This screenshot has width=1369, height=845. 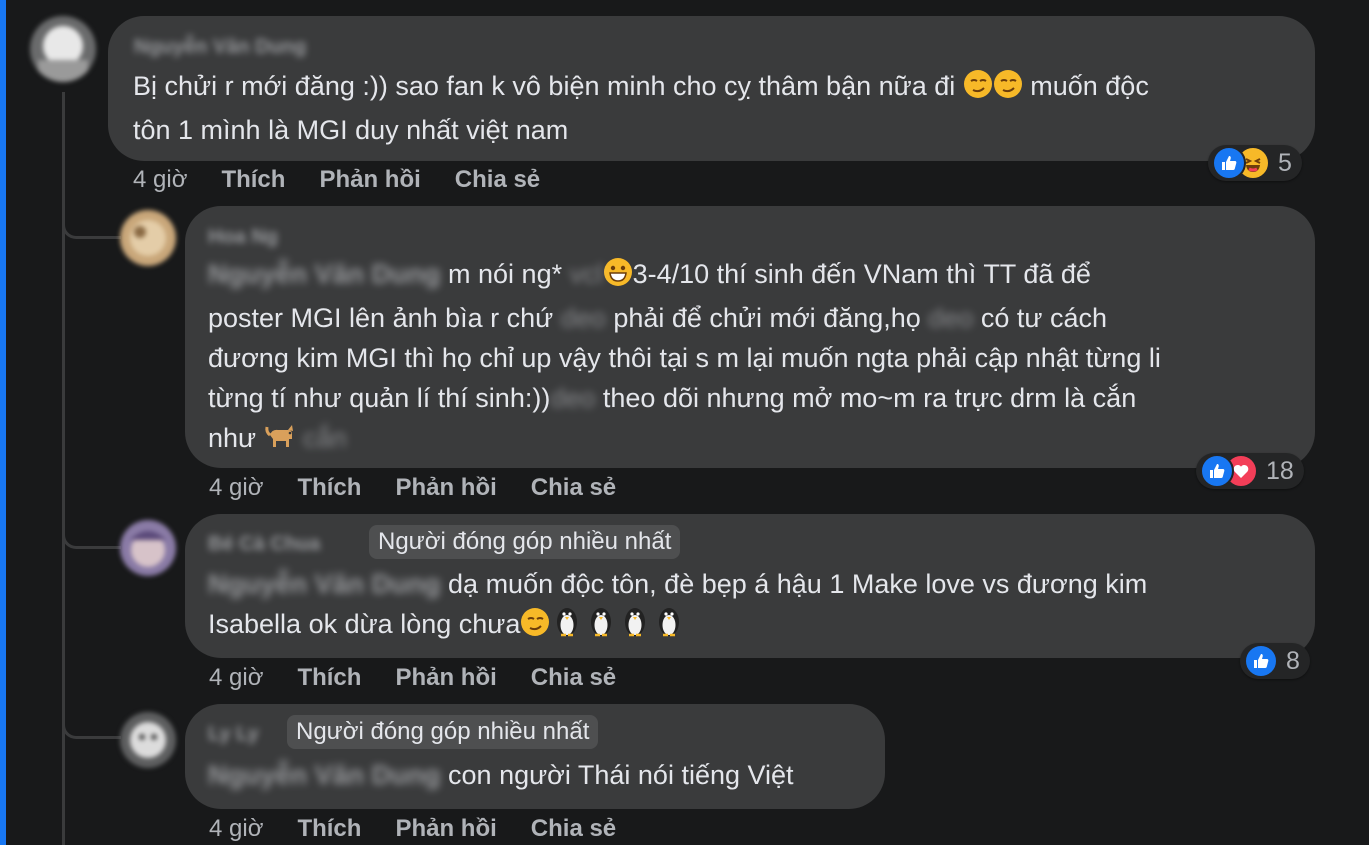 What do you see at coordinates (220, 47) in the screenshot?
I see `commenter-name: Nguyễn Văn Dung` at bounding box center [220, 47].